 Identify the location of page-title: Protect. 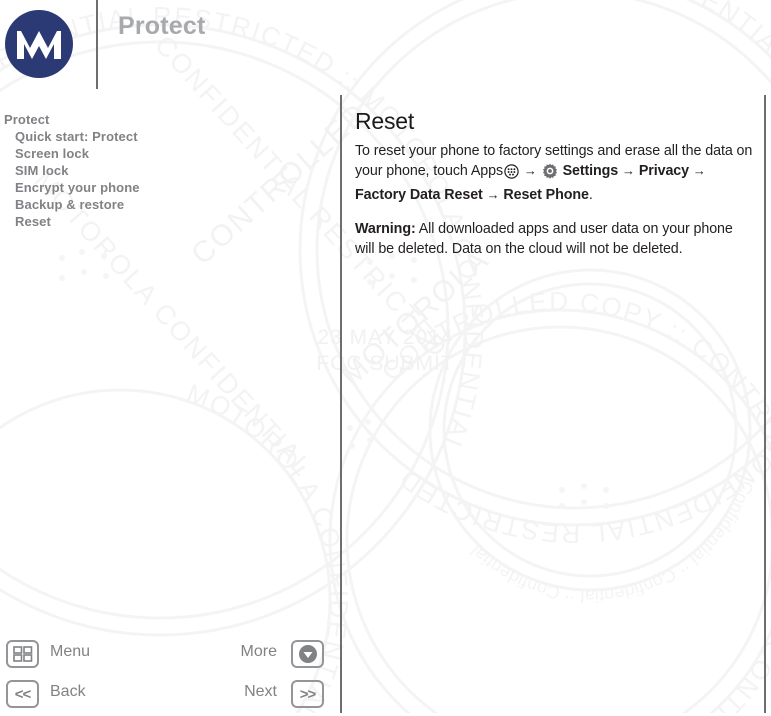
(162, 26).